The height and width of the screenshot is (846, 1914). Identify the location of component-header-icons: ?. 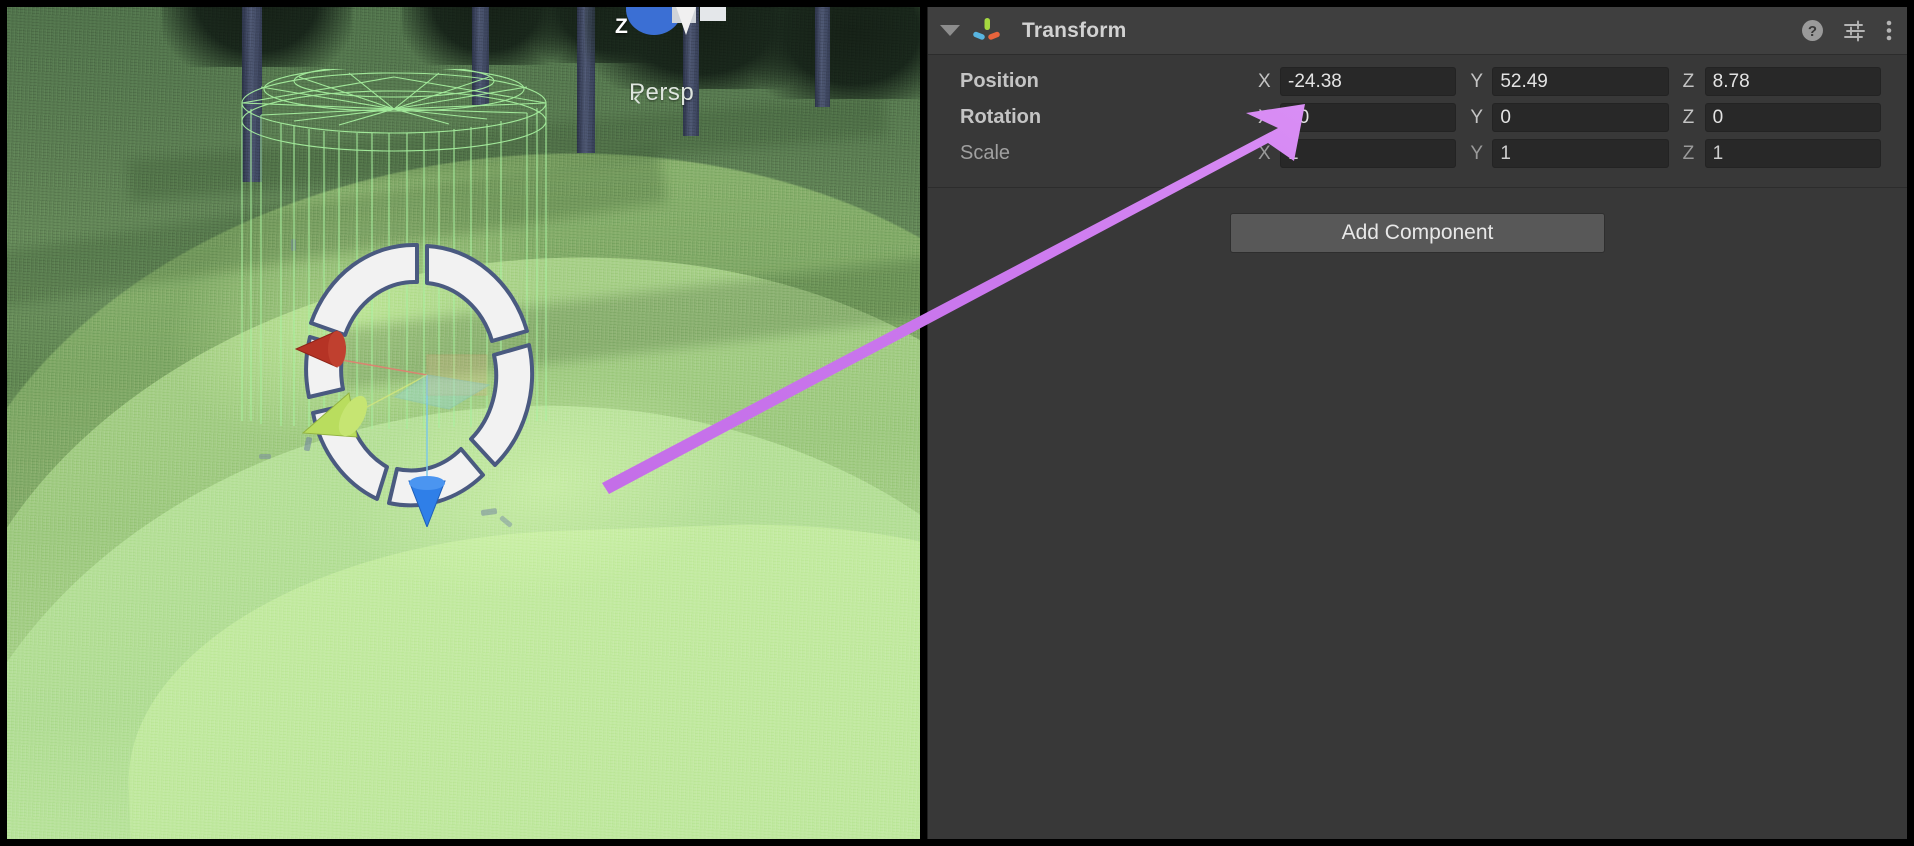
(1847, 30).